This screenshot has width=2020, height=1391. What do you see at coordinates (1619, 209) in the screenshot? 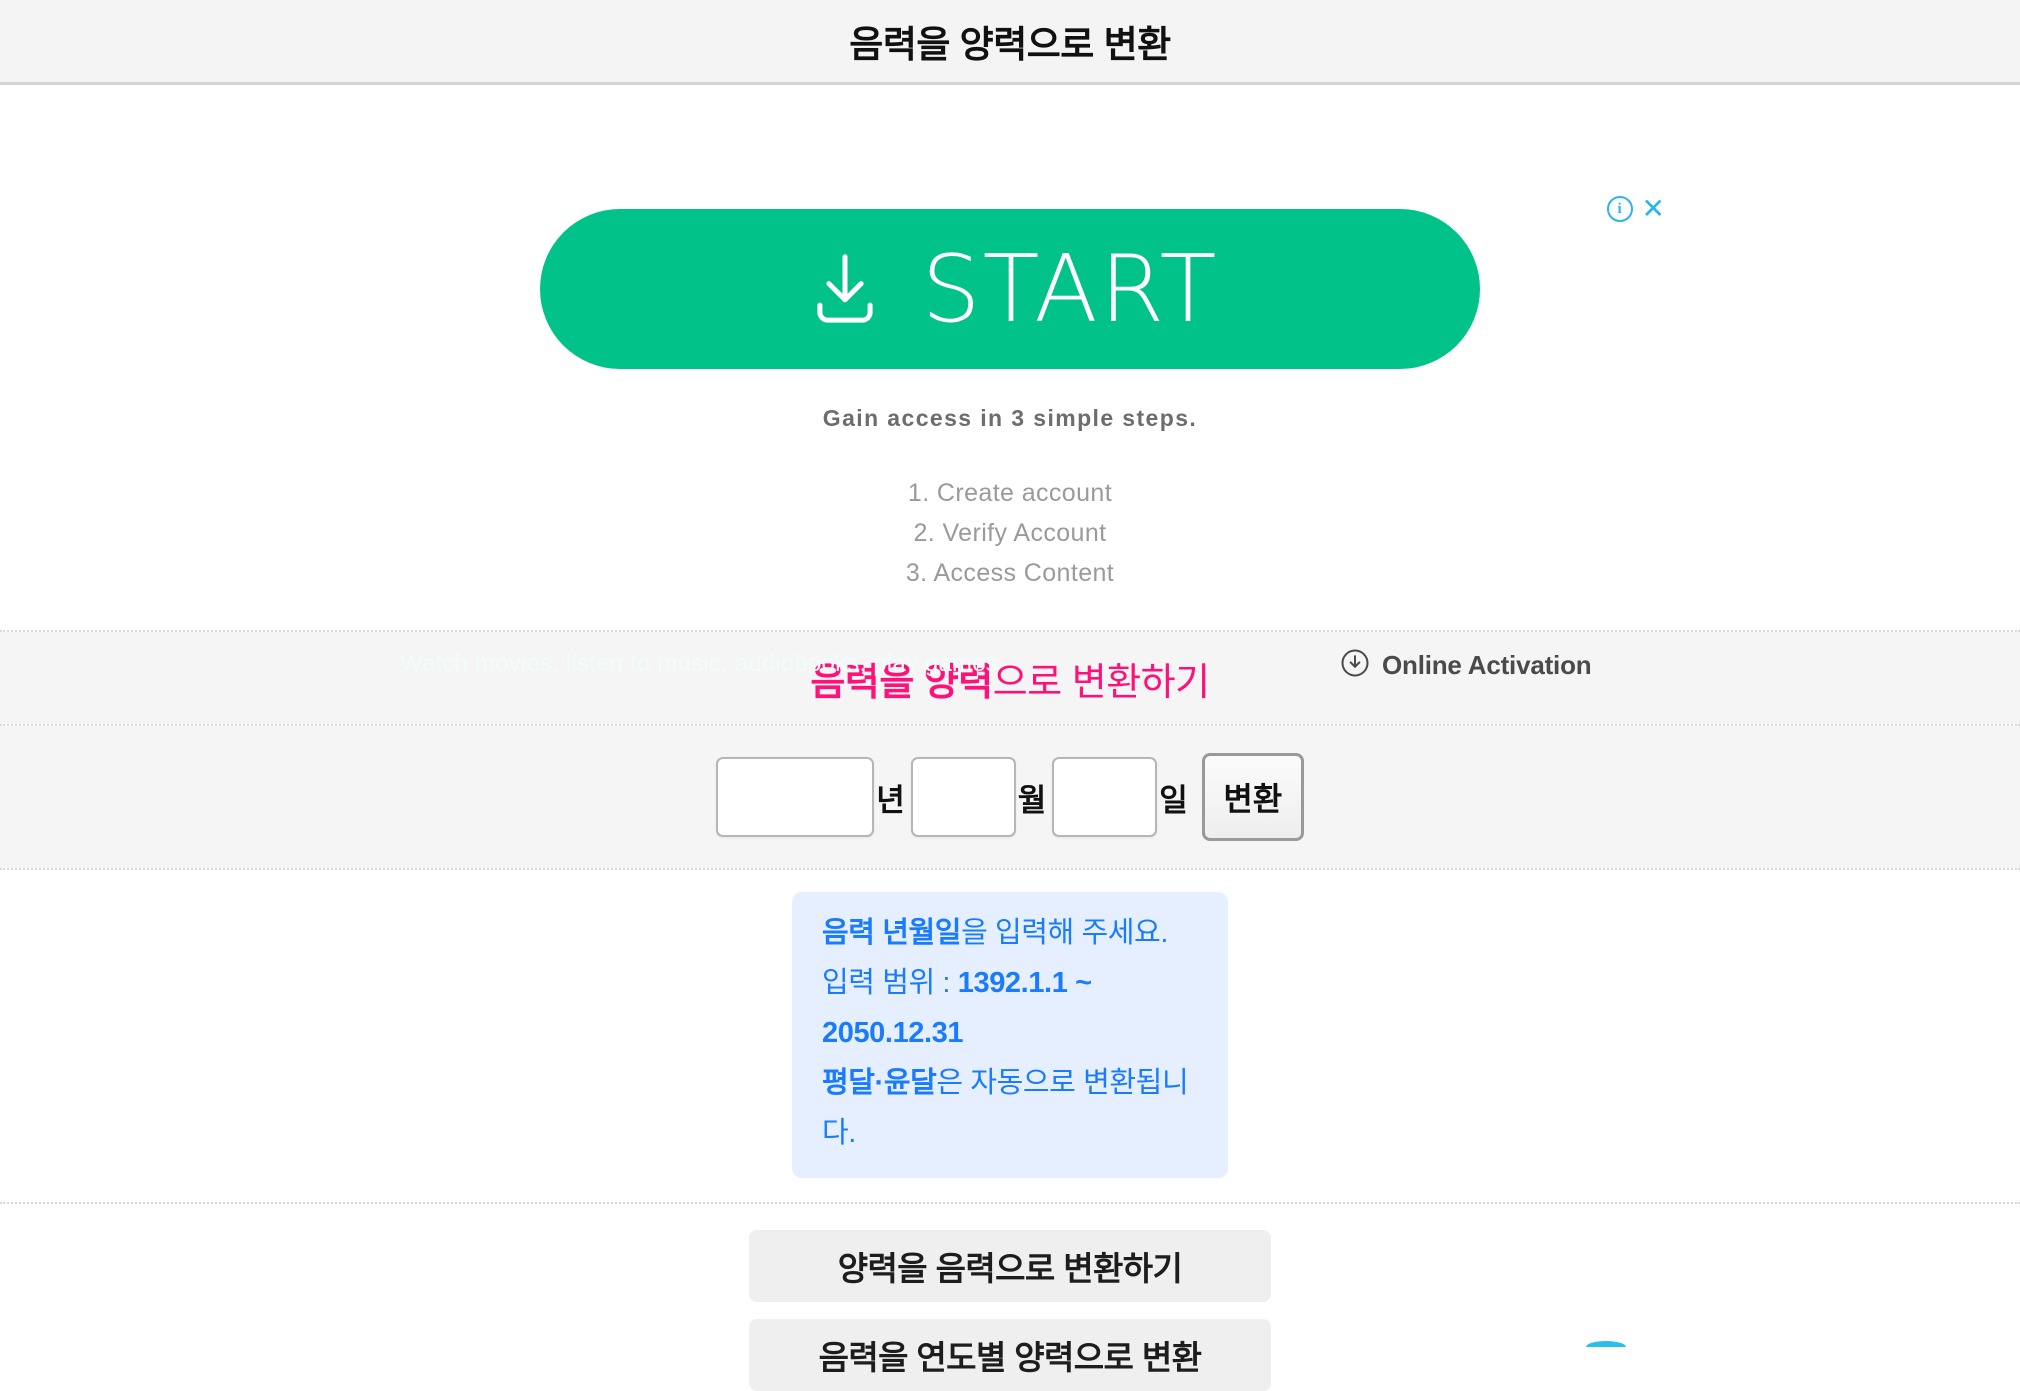
I see `info-circle-icon: i` at bounding box center [1619, 209].